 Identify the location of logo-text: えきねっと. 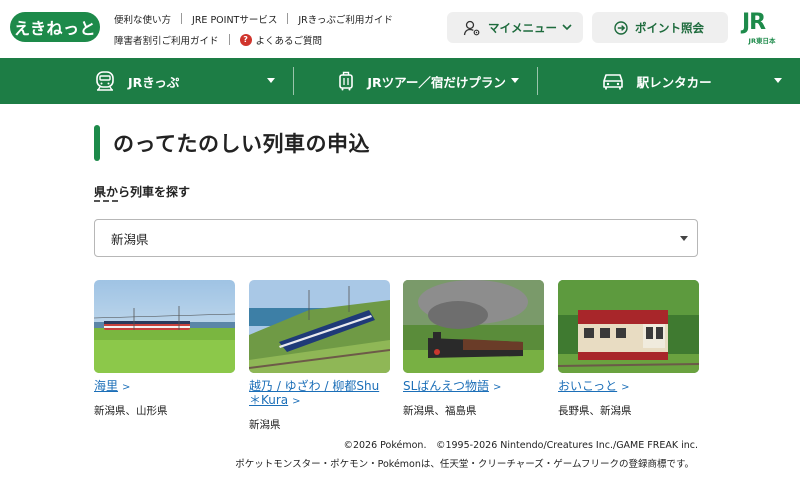
(55, 28).